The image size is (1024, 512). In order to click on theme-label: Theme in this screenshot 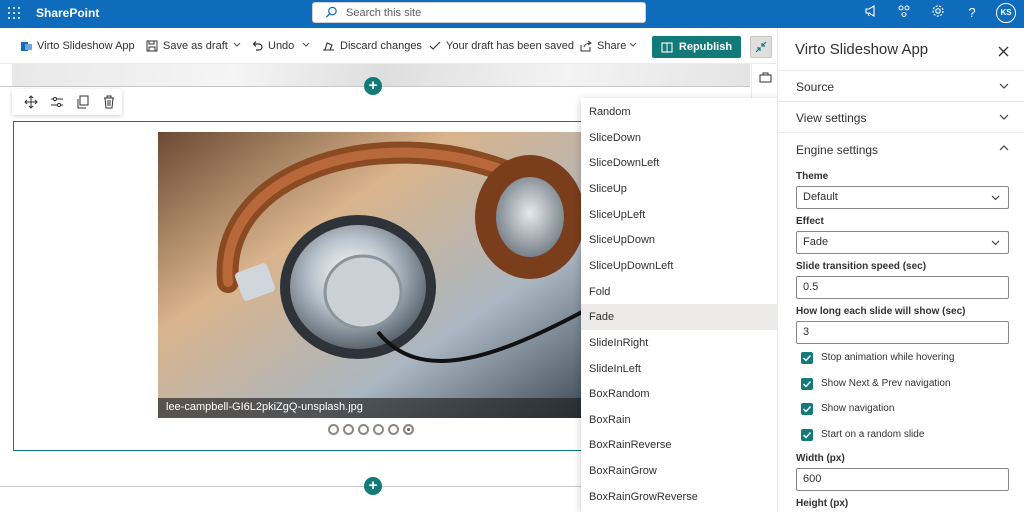, I will do `click(812, 176)`.